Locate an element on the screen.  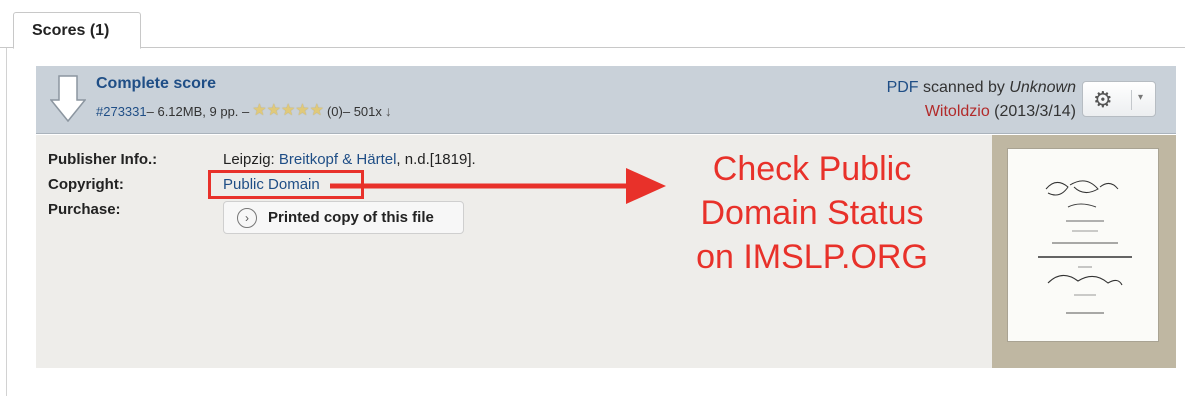
publisher-label: Publisher Info.: is located at coordinates (103, 159).